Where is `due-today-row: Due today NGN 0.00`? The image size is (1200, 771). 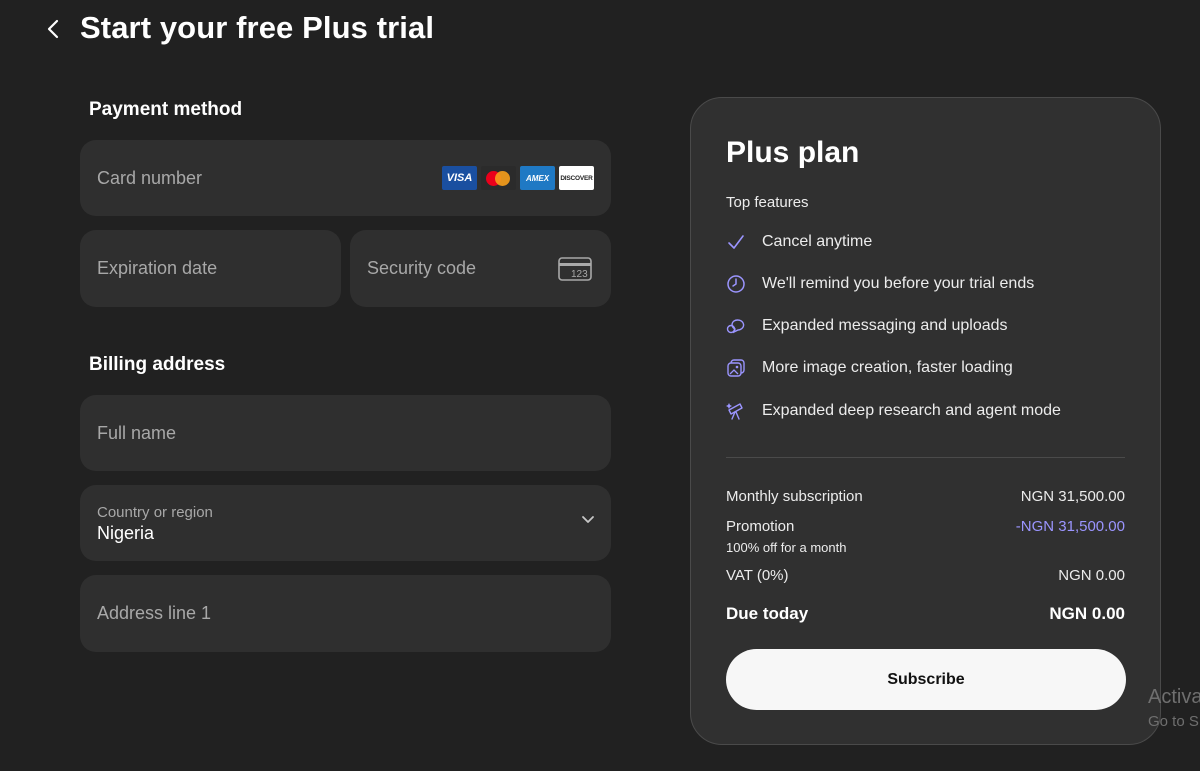 due-today-row: Due today NGN 0.00 is located at coordinates (925, 614).